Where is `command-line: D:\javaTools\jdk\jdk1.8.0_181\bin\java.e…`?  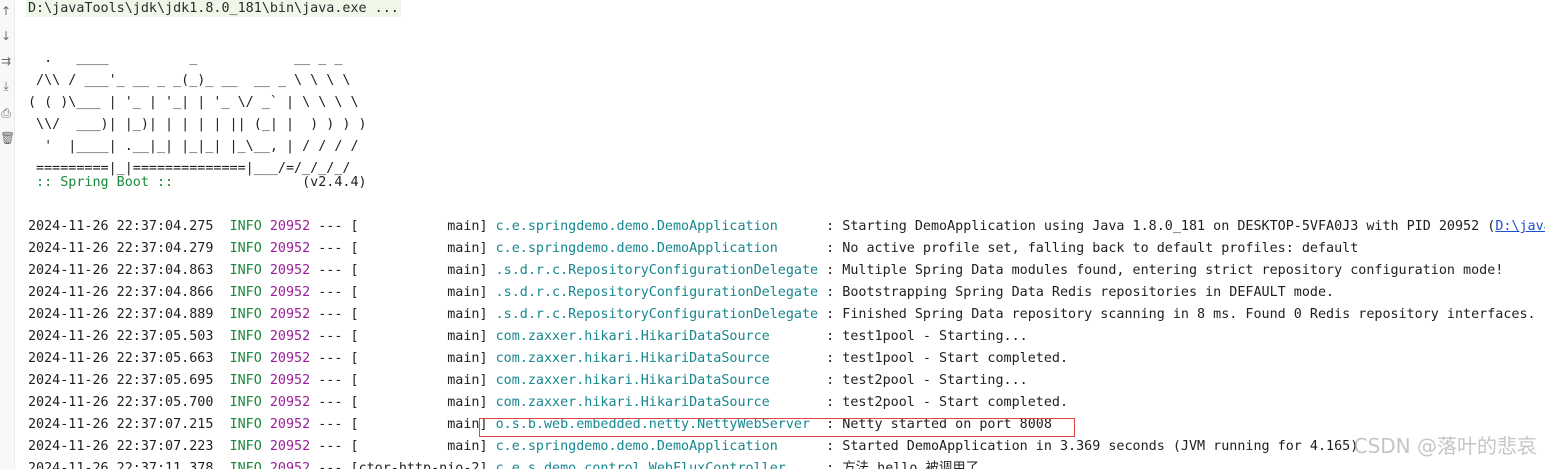 command-line: D:\javaTools\jdk\jdk1.8.0_181\bin\java.e… is located at coordinates (213, 8).